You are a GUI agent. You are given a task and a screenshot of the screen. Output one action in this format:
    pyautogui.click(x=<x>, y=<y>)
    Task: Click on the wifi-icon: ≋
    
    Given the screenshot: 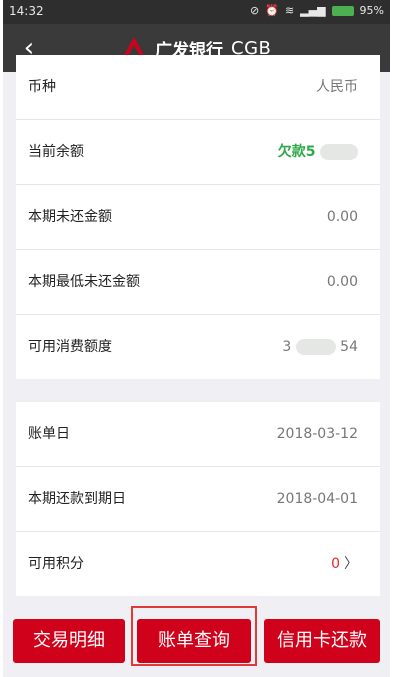 What is the action you would take?
    pyautogui.click(x=289, y=10)
    